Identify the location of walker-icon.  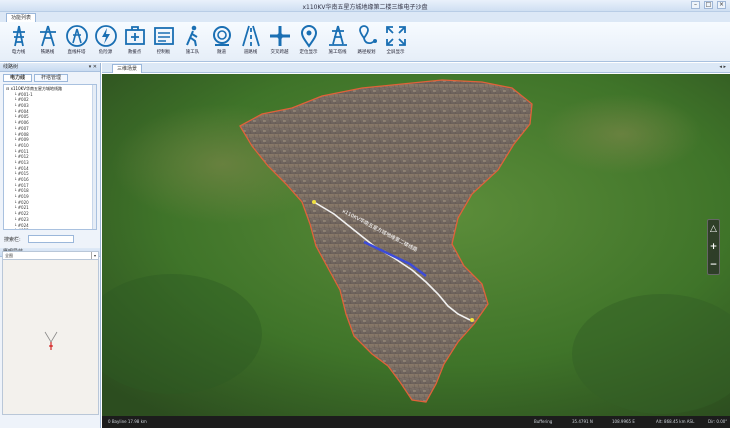
(191, 36).